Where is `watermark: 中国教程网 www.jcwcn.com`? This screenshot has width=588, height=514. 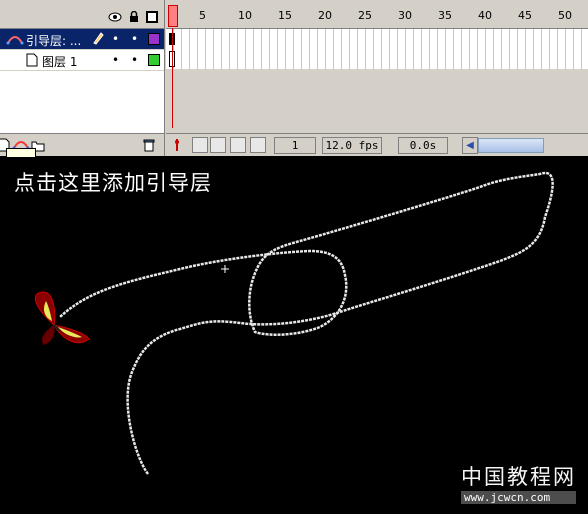
watermark: 中国教程网 www.jcwcn.com is located at coordinates (518, 482).